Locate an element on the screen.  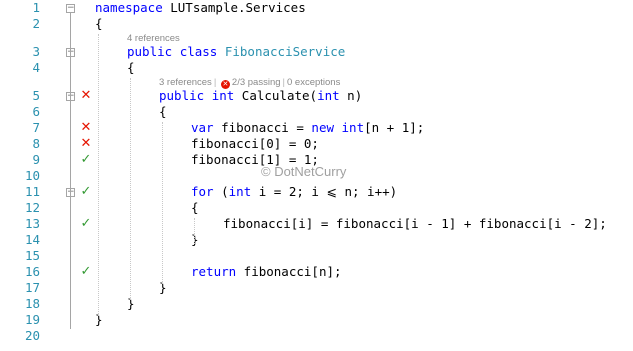
codelens-class: 4 references is located at coordinates (153, 39).